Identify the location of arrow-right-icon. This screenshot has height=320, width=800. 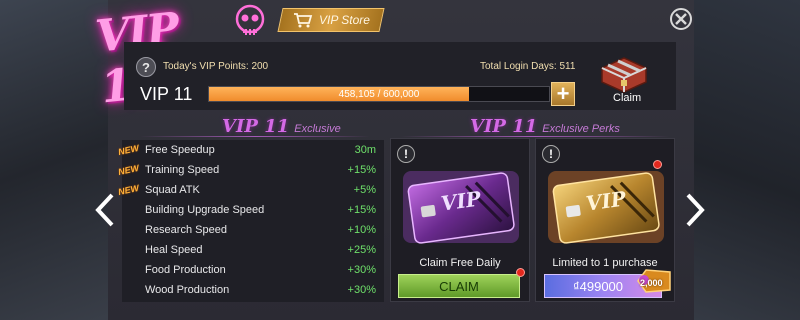
(695, 210).